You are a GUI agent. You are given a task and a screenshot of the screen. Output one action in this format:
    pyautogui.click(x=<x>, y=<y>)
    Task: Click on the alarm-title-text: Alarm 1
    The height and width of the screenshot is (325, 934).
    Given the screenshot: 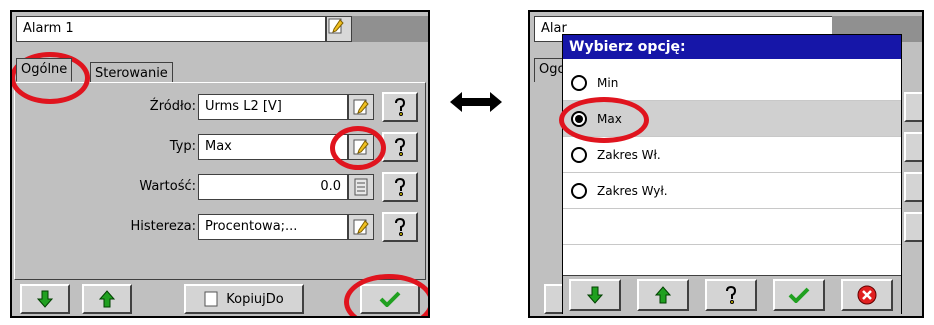 What is the action you would take?
    pyautogui.click(x=48, y=28)
    